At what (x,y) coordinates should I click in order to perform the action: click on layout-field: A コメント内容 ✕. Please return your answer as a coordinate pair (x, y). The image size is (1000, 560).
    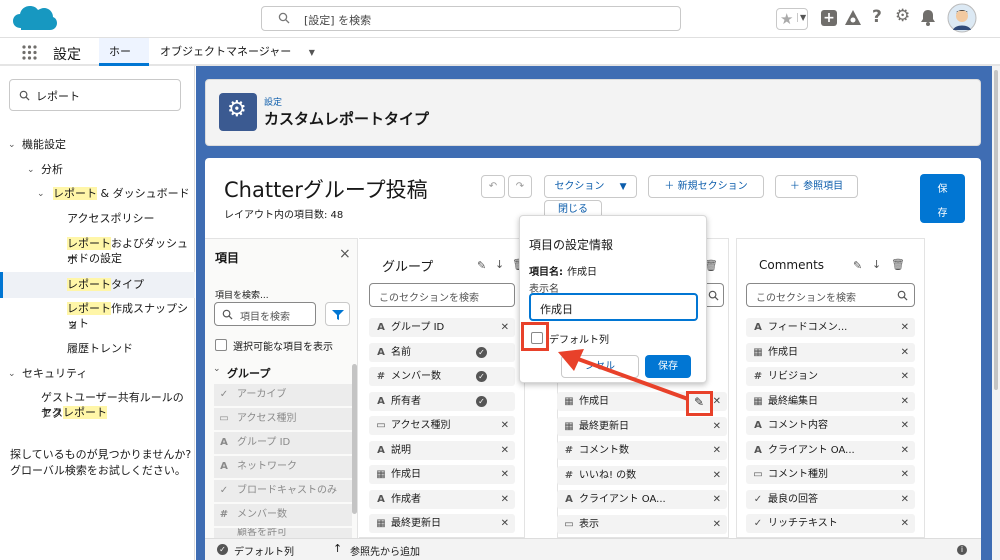
    Looking at the image, I should click on (830, 425).